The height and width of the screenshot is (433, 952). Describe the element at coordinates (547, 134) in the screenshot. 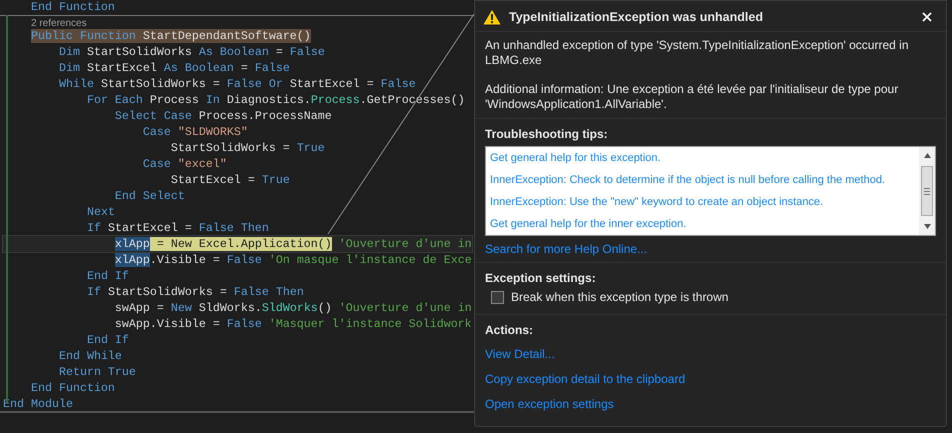

I see `section-heading: Troubleshooting tips:` at that location.